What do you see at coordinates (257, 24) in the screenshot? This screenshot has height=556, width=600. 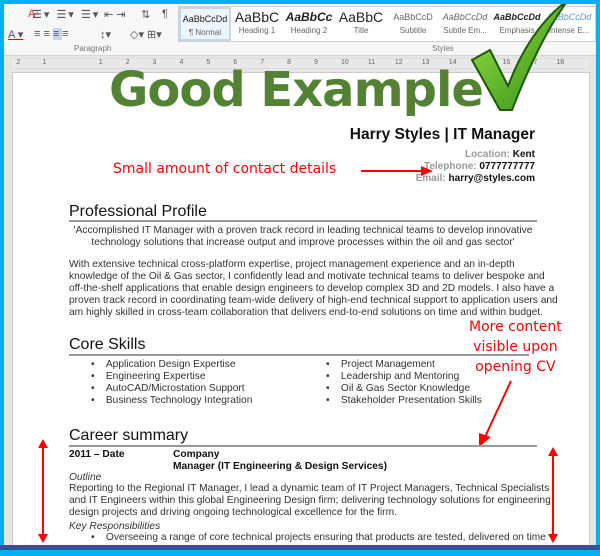 I see `style-heading-1: AaBbC Heading 1` at bounding box center [257, 24].